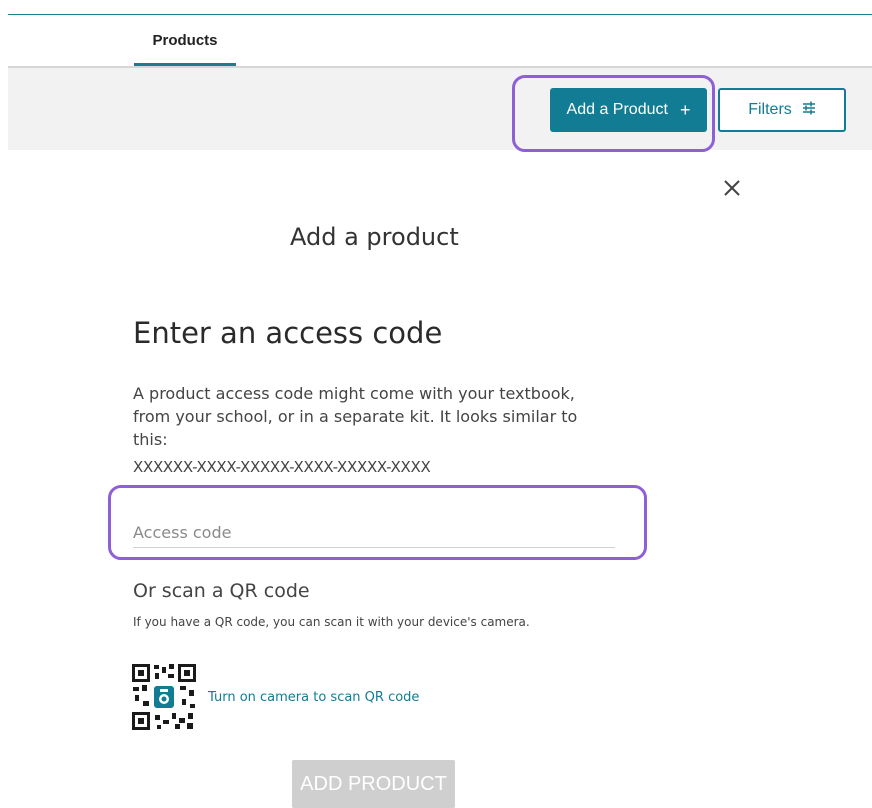 The width and height of the screenshot is (872, 808). Describe the element at coordinates (164, 697) in the screenshot. I see `qr-camera-icon` at that location.